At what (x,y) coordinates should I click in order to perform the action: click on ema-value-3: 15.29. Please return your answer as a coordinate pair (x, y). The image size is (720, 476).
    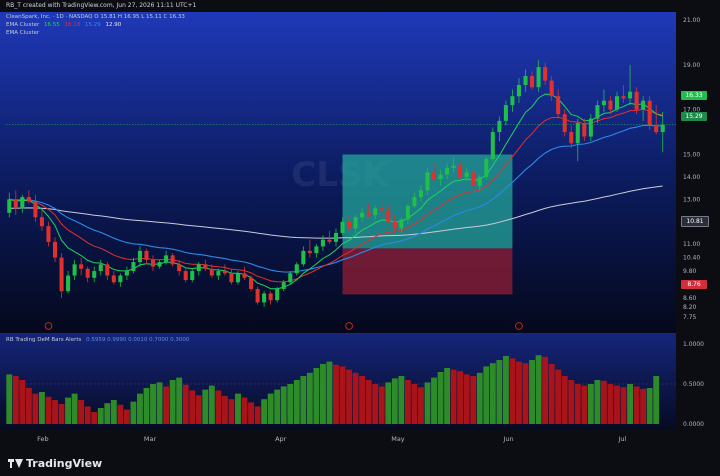
    Looking at the image, I should click on (93, 25).